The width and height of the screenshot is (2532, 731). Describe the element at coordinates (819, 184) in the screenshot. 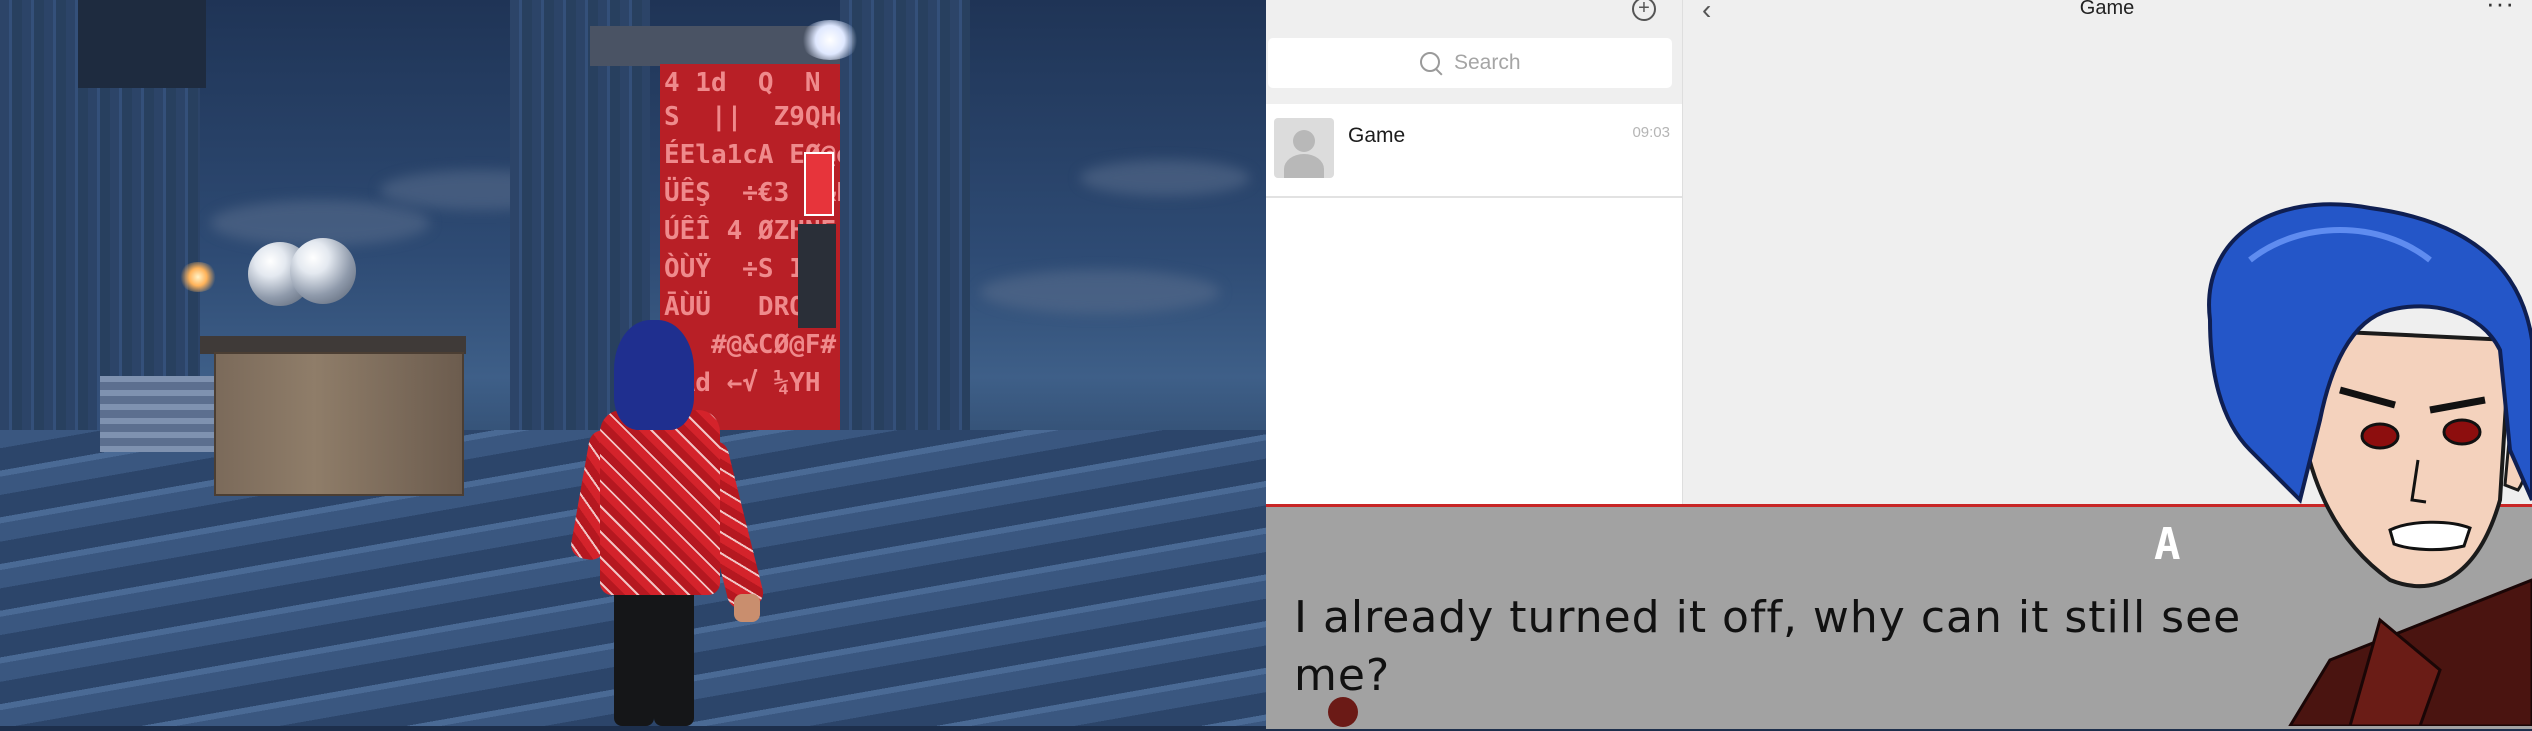

I see `red-logo-sign` at that location.